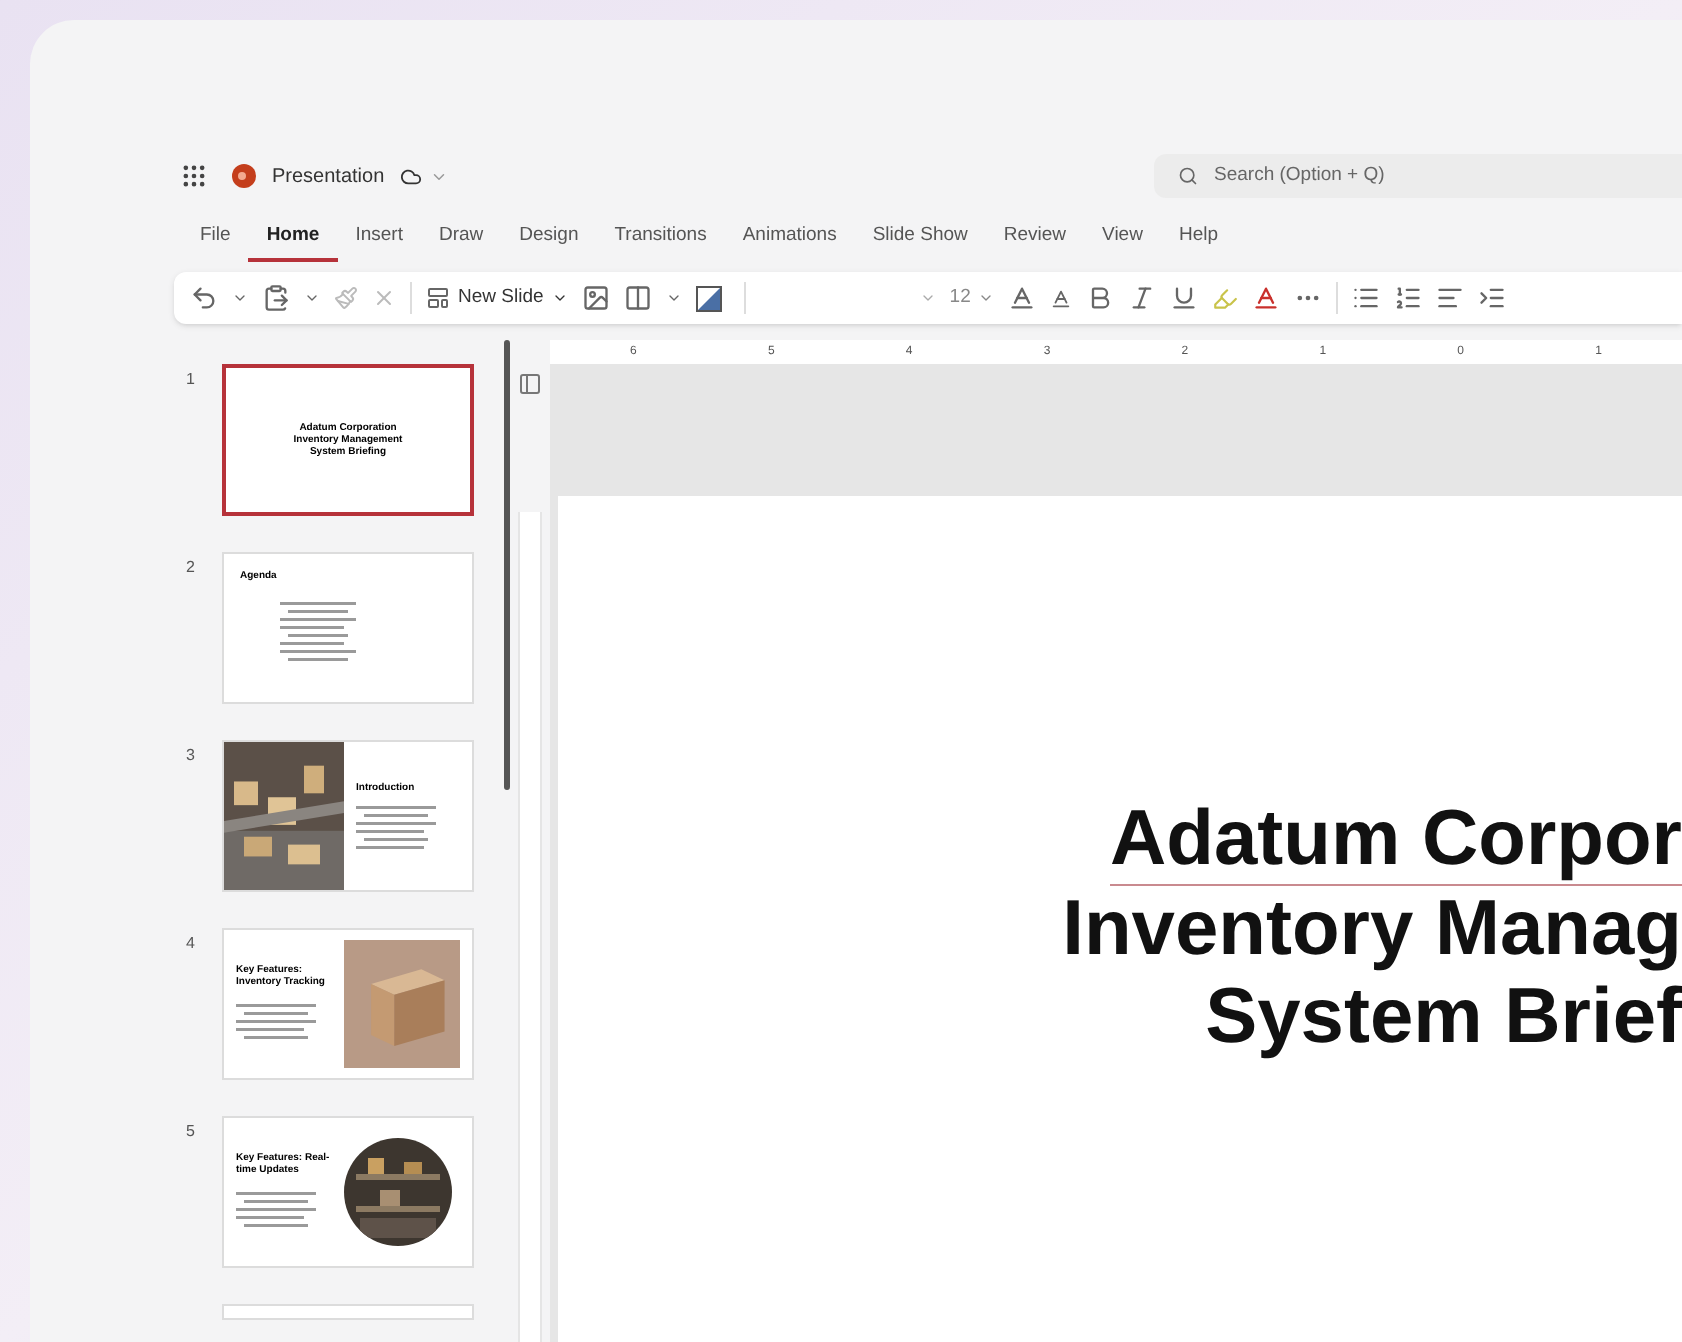 This screenshot has height=1342, width=1682. I want to click on slide-title: Inventory Manag, so click(1372, 930).